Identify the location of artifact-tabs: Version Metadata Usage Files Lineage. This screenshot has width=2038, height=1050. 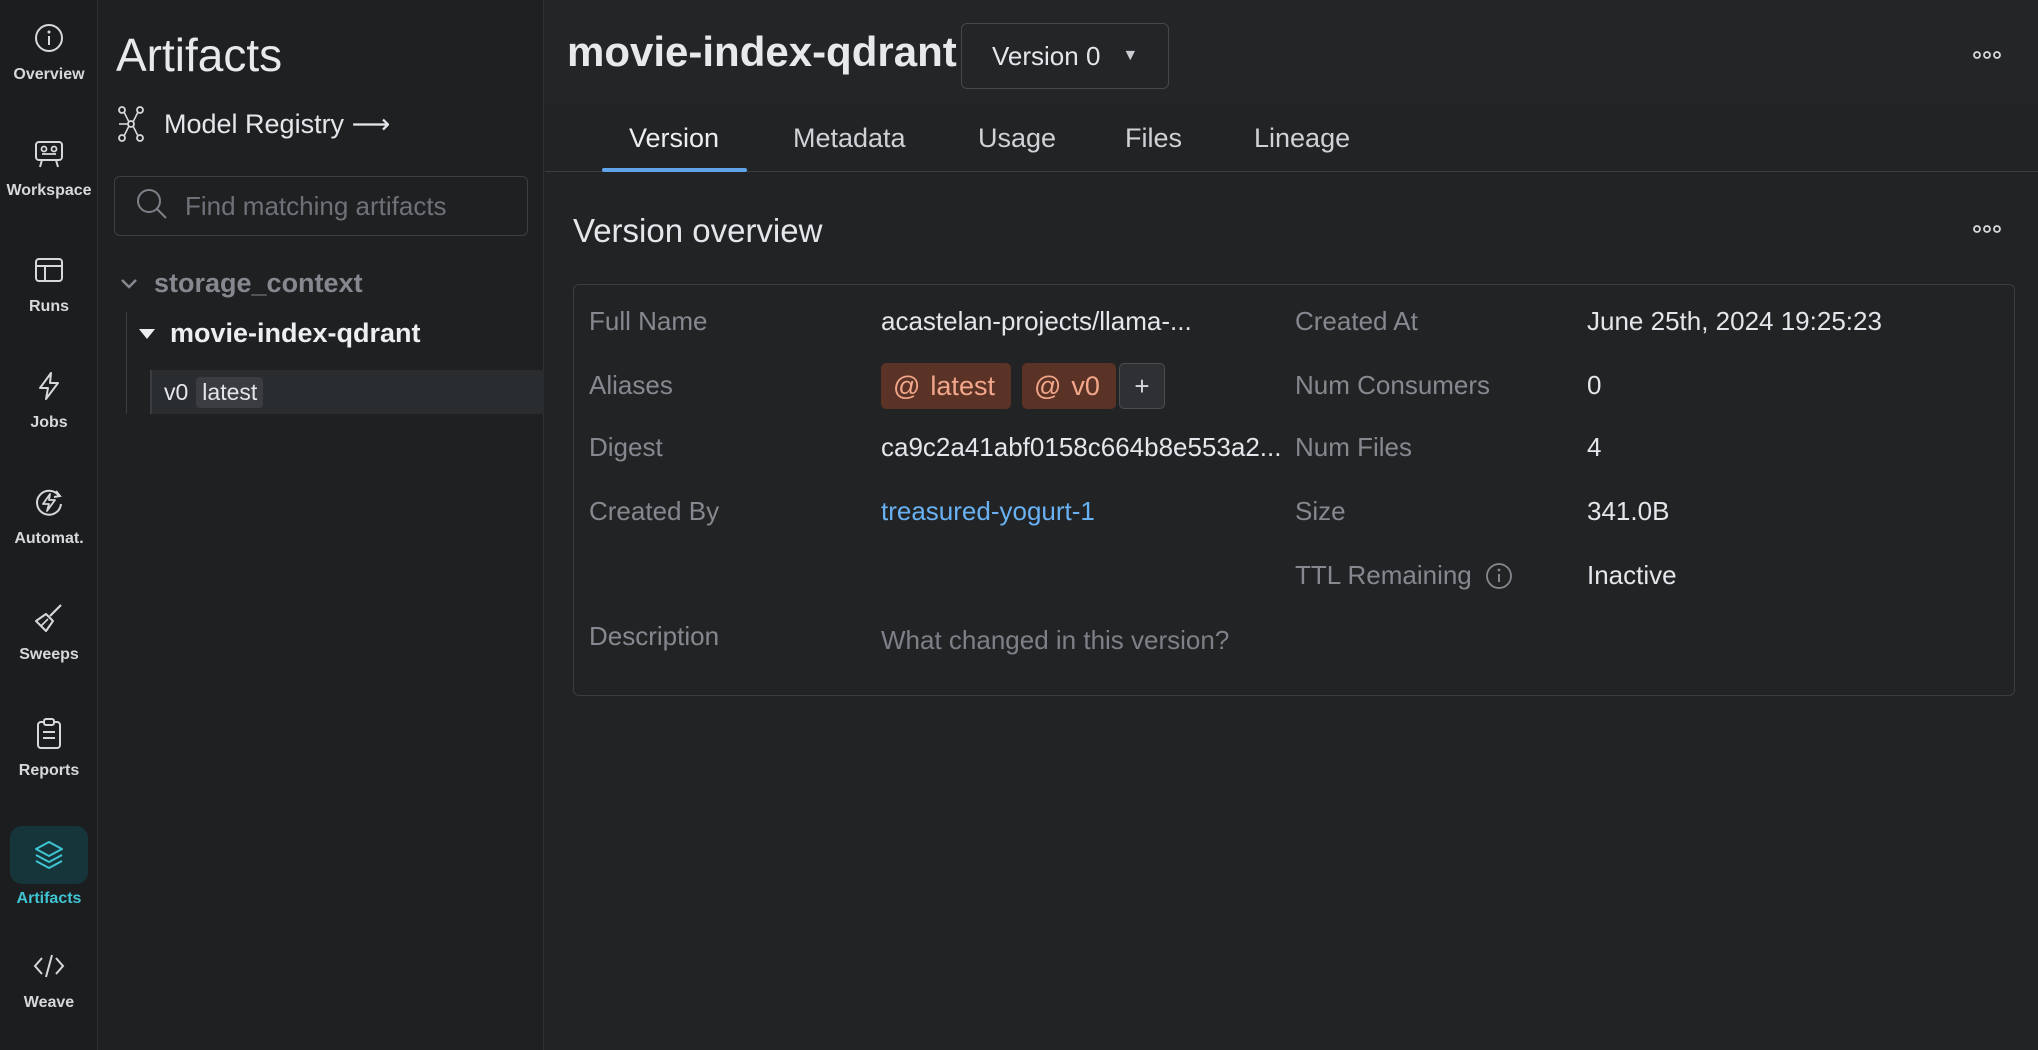
(1291, 138).